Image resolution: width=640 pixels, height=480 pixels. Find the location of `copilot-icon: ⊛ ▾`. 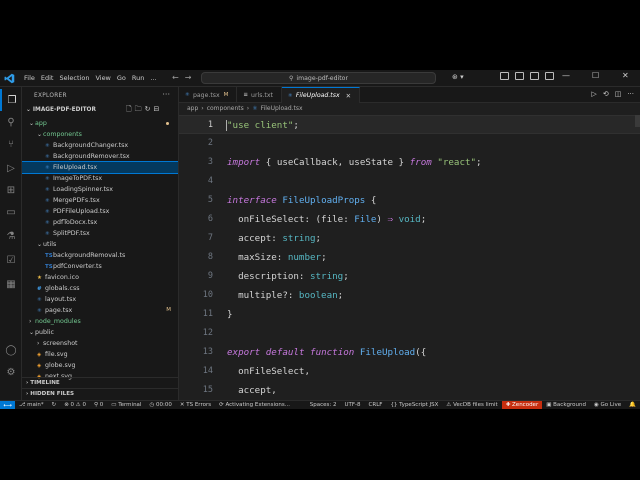

copilot-icon: ⊛ ▾ is located at coordinates (458, 77).